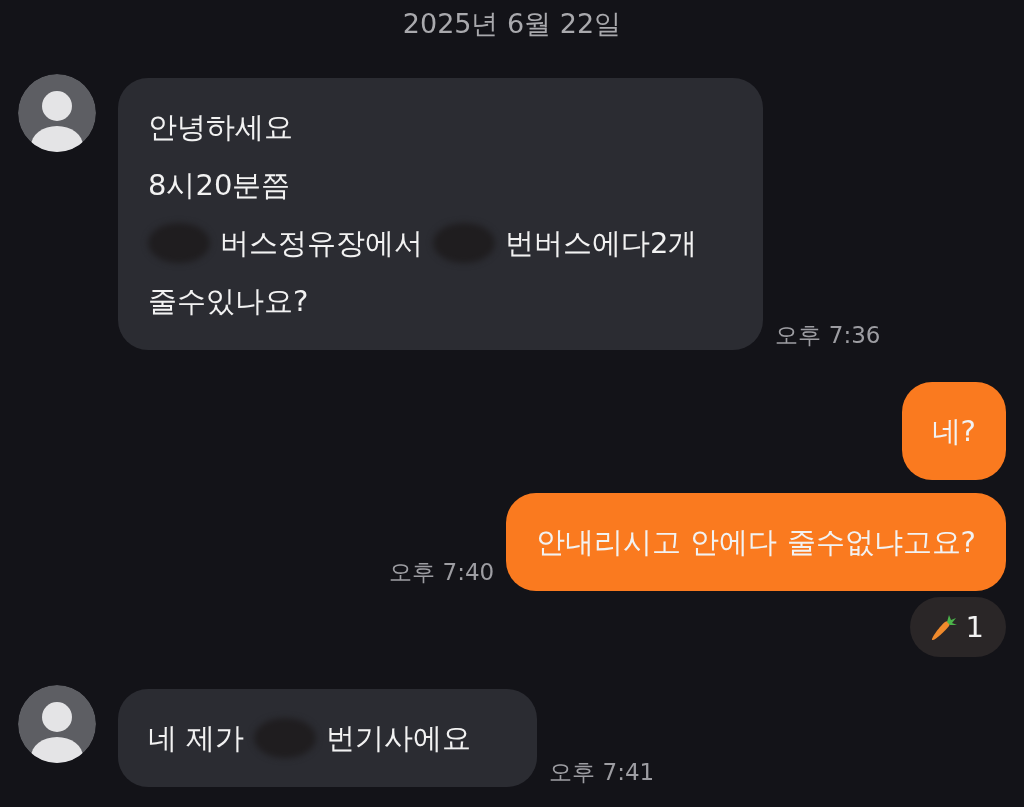 The image size is (1024, 807). Describe the element at coordinates (228, 301) in the screenshot. I see `message-text: 줄수있나요?` at that location.